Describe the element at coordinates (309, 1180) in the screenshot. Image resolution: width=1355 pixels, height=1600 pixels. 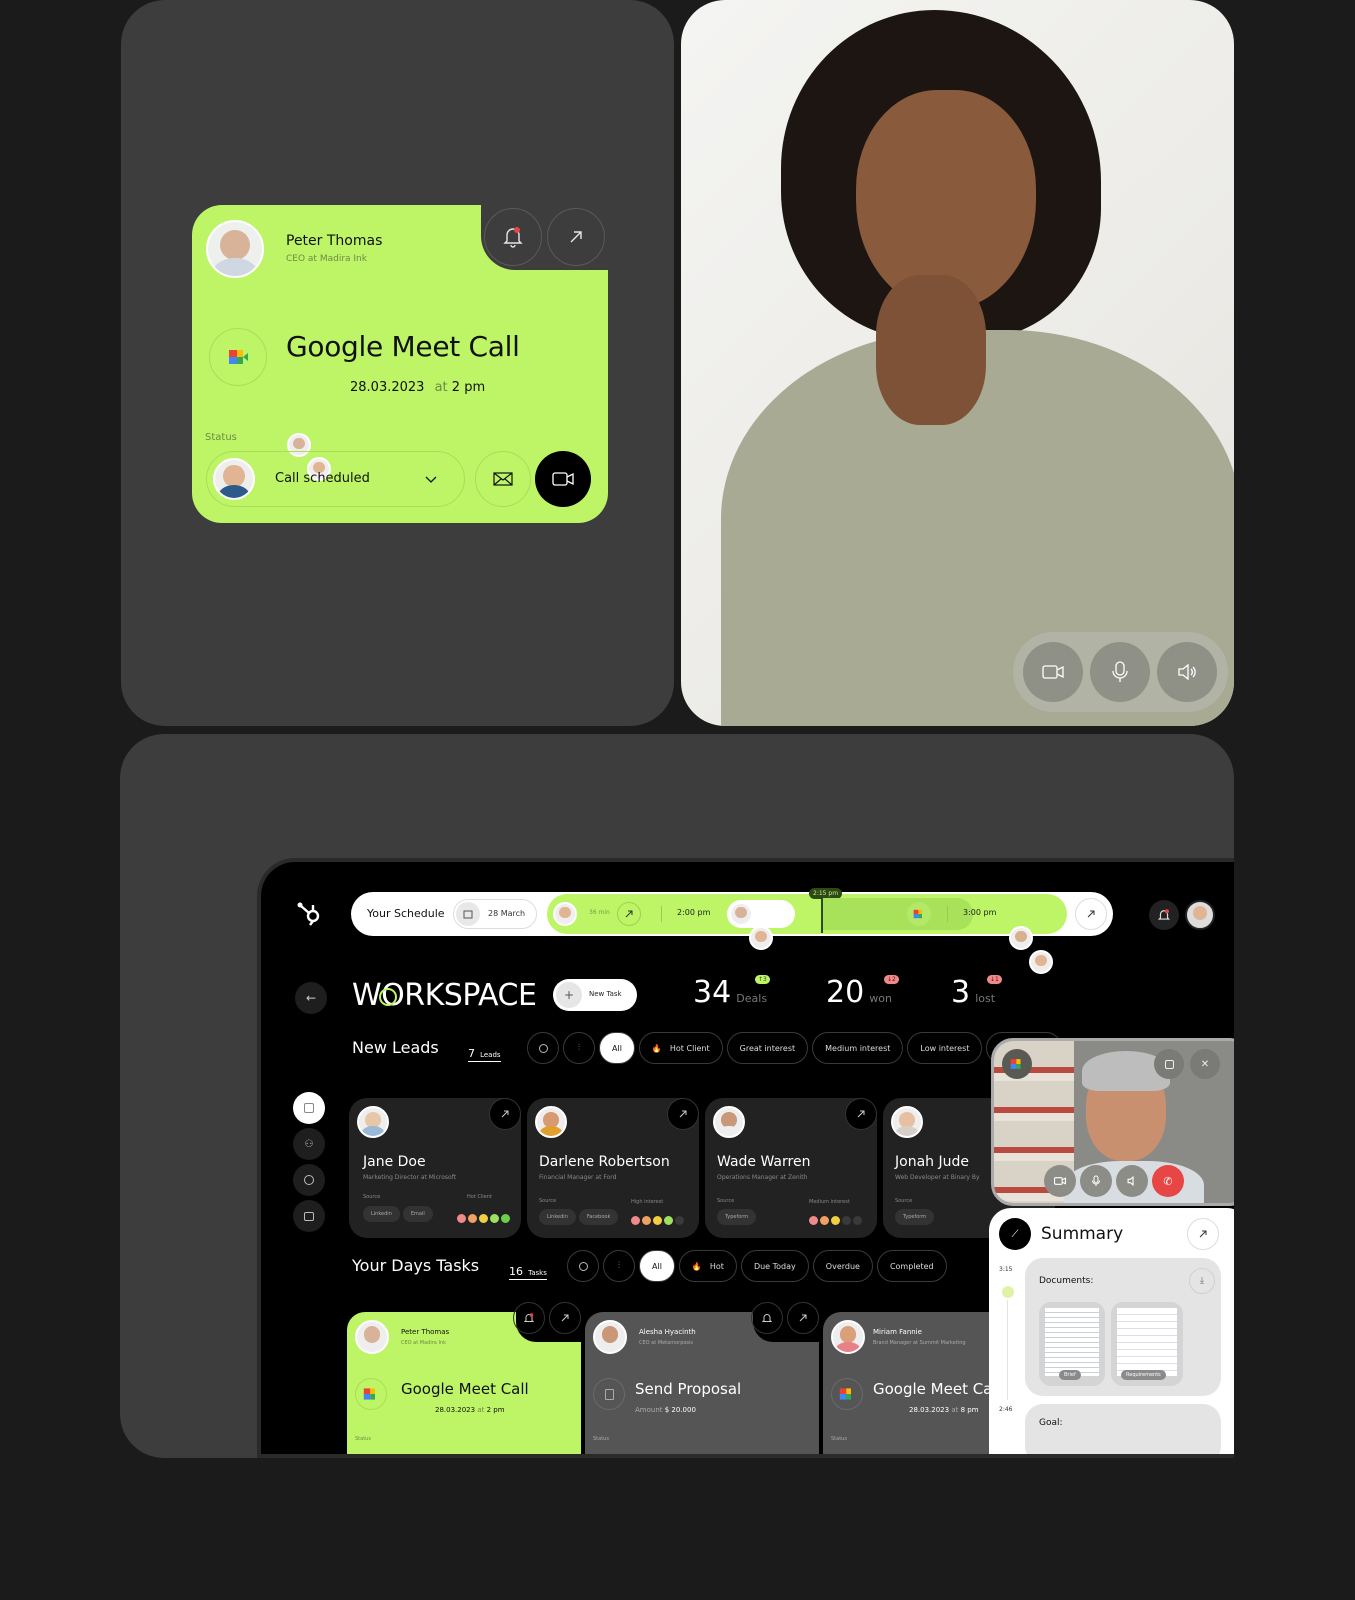
I see `sidebar-item-messages` at that location.